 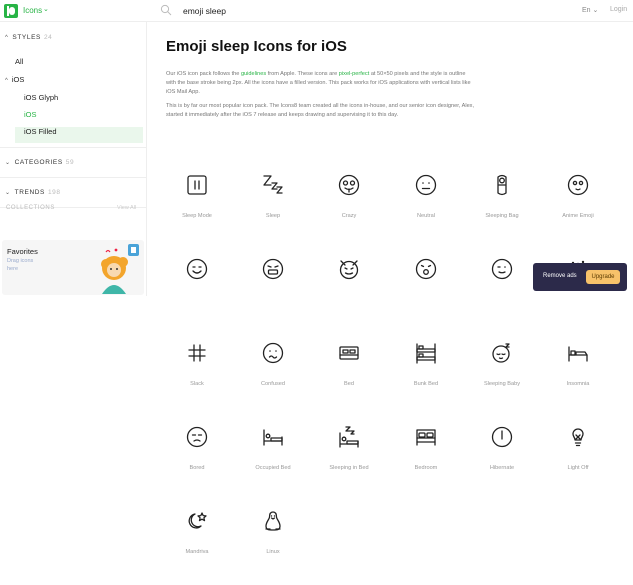 I want to click on icon-label: Bunk Bed, so click(x=426, y=384).